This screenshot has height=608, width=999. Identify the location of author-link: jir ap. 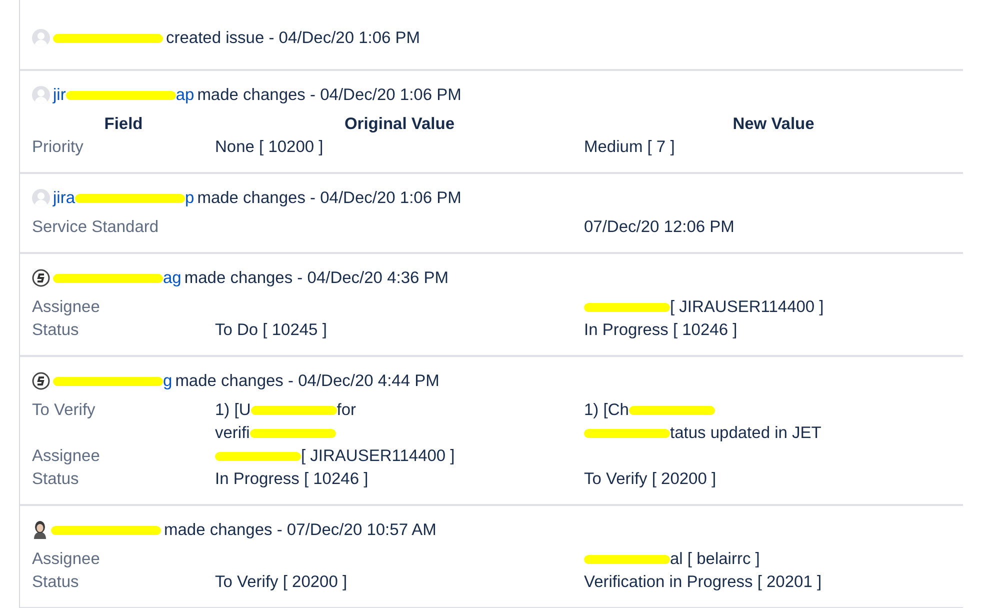
(123, 95).